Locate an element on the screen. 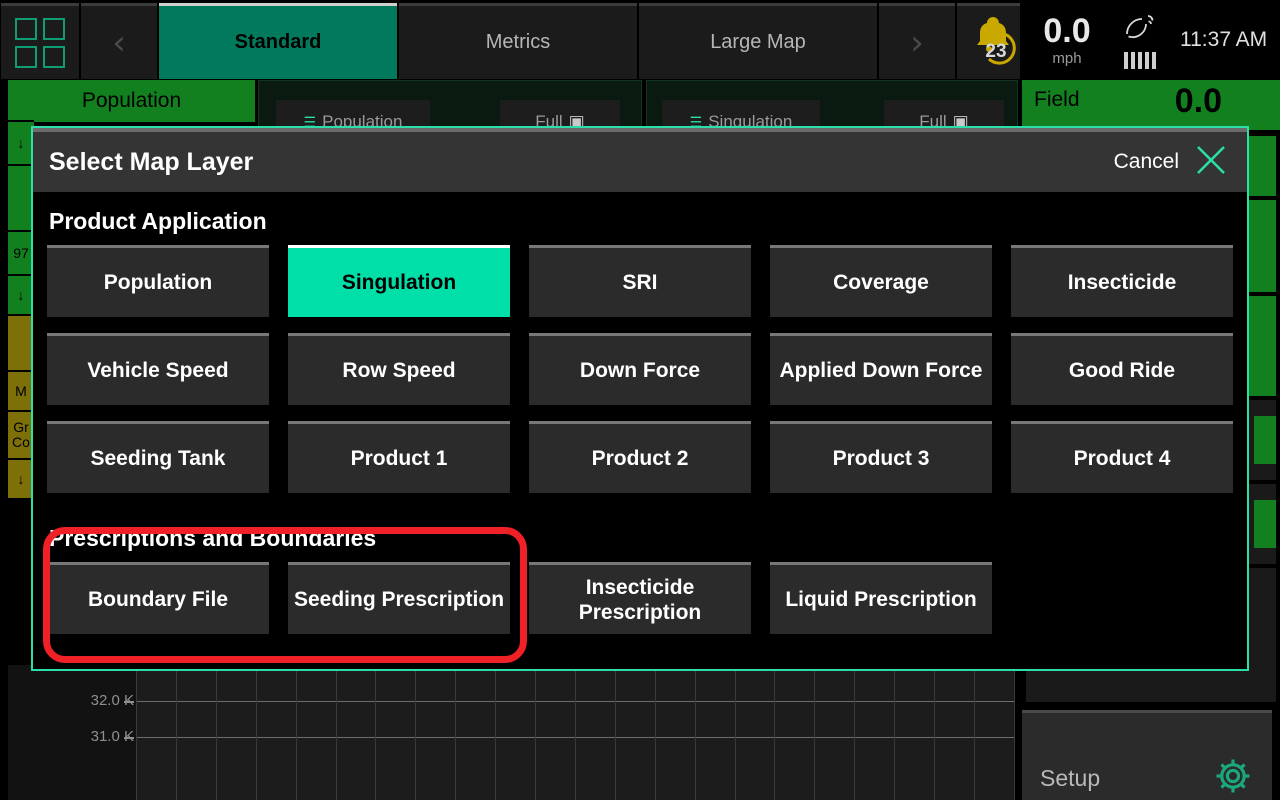 The height and width of the screenshot is (800, 1280). prev-page-button: ‹ is located at coordinates (119, 41).